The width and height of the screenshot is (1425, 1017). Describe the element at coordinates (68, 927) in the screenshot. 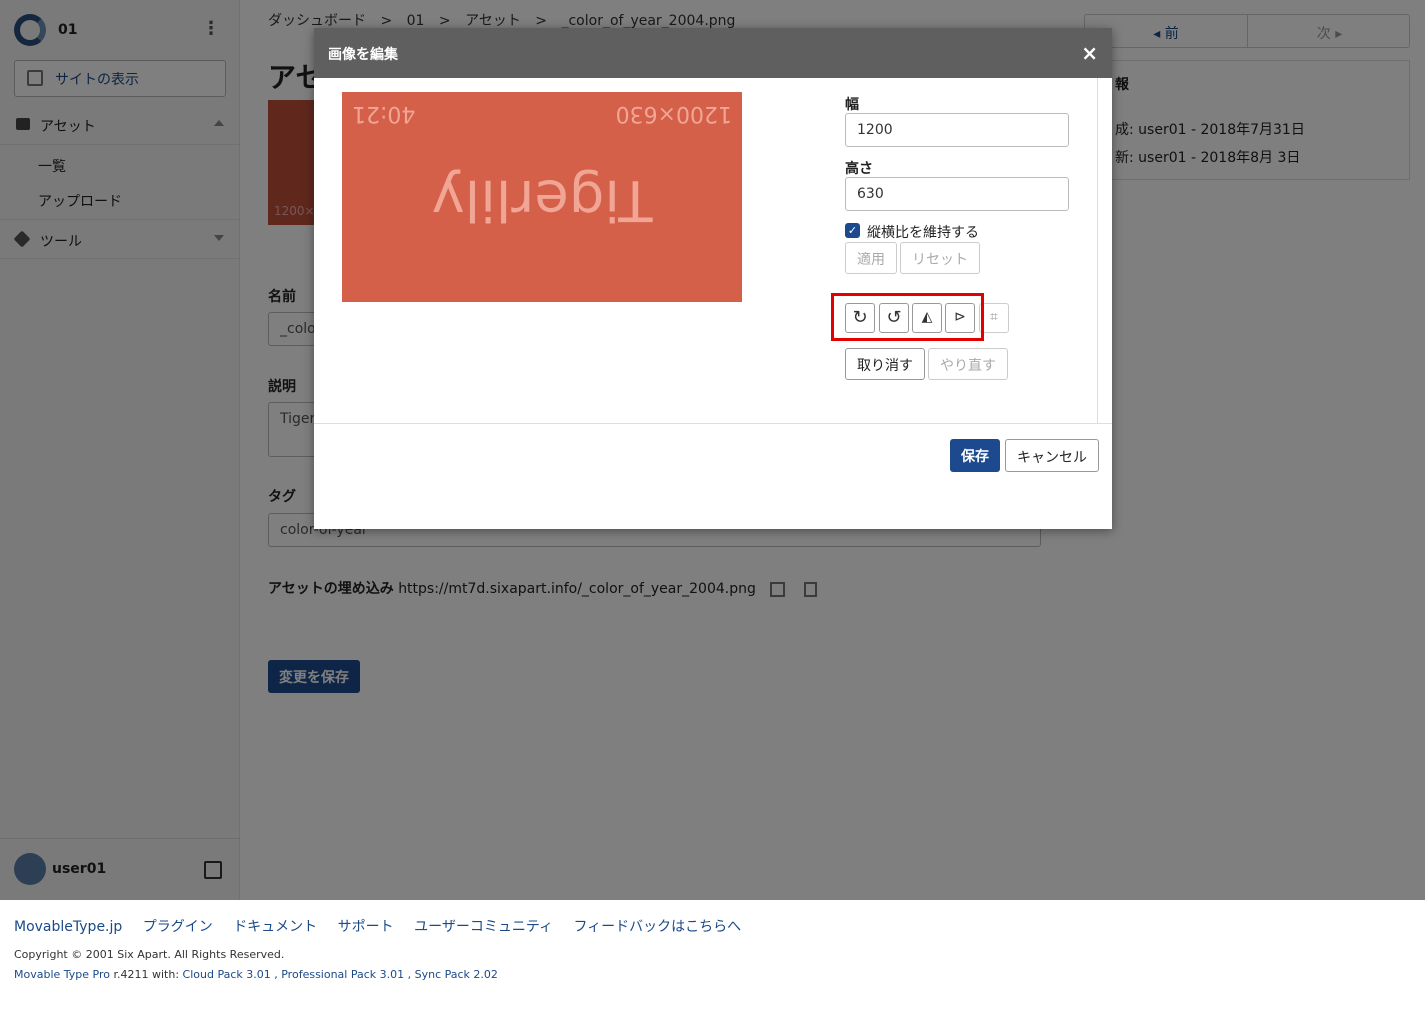

I see `footer-link-movabletype: MovableType.jp` at that location.